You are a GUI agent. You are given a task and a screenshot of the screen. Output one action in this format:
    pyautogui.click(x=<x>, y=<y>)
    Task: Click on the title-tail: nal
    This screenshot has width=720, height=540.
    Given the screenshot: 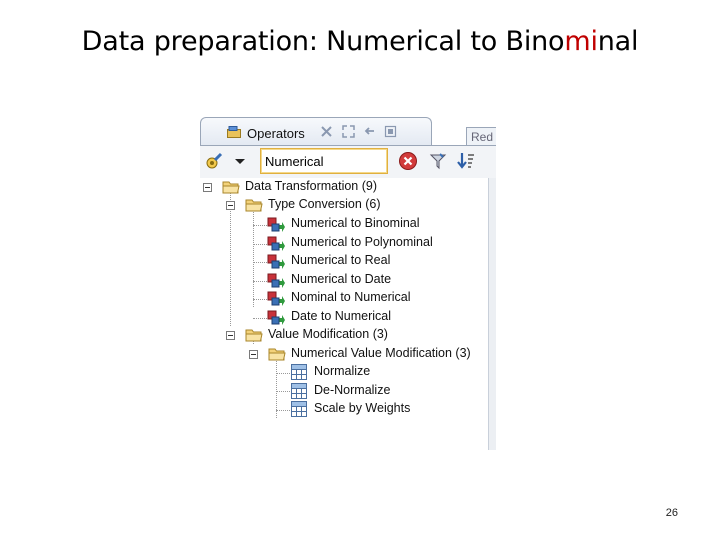 What is the action you would take?
    pyautogui.click(x=618, y=41)
    